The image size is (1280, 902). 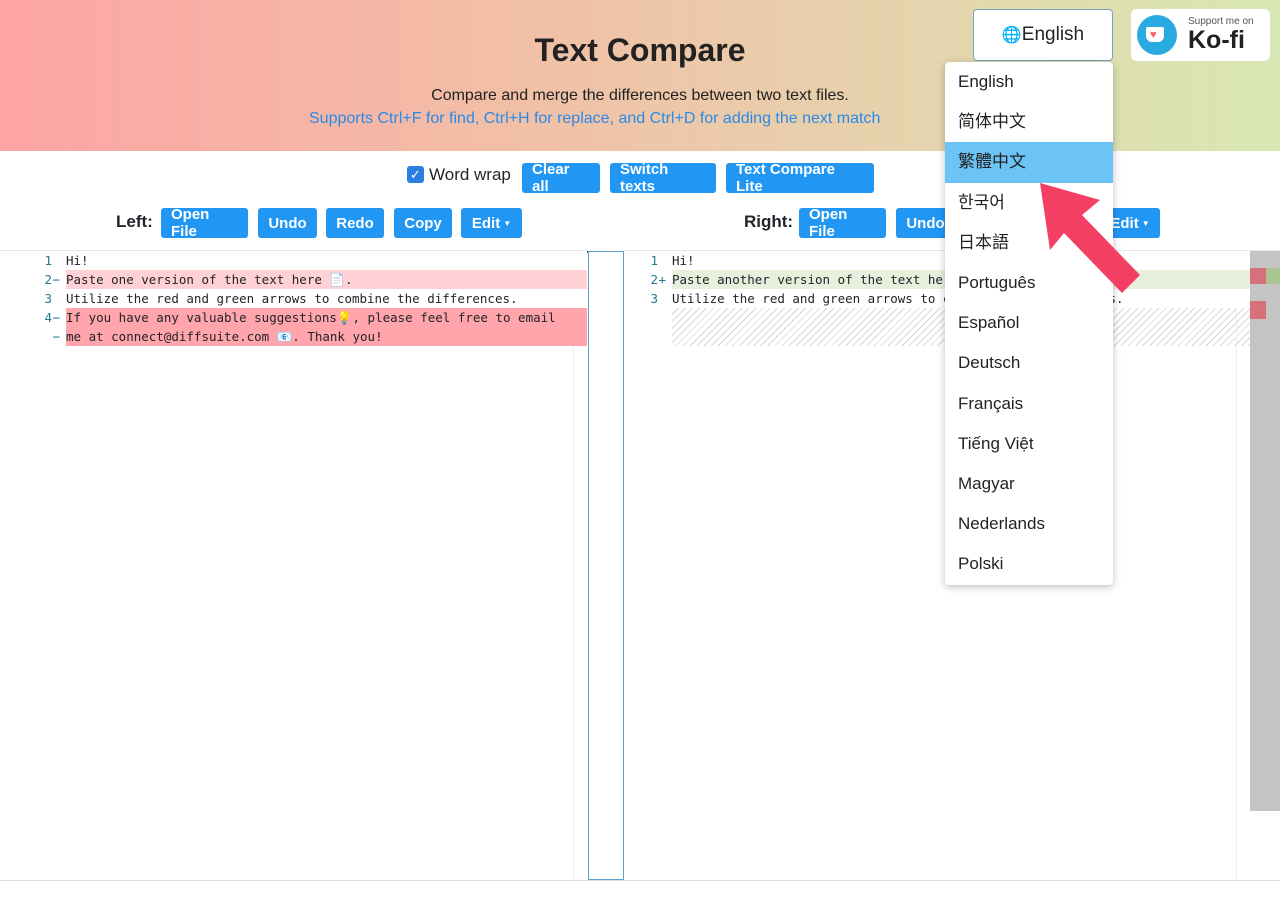 I want to click on left-undo-button: Undo, so click(x=287, y=223).